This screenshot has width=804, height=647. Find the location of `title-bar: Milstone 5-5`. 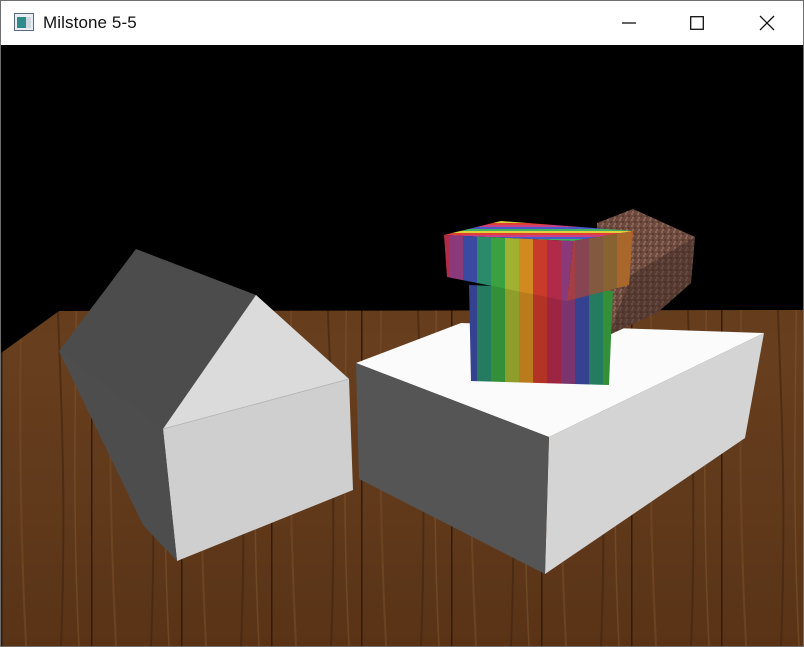

title-bar: Milstone 5-5 is located at coordinates (402, 23).